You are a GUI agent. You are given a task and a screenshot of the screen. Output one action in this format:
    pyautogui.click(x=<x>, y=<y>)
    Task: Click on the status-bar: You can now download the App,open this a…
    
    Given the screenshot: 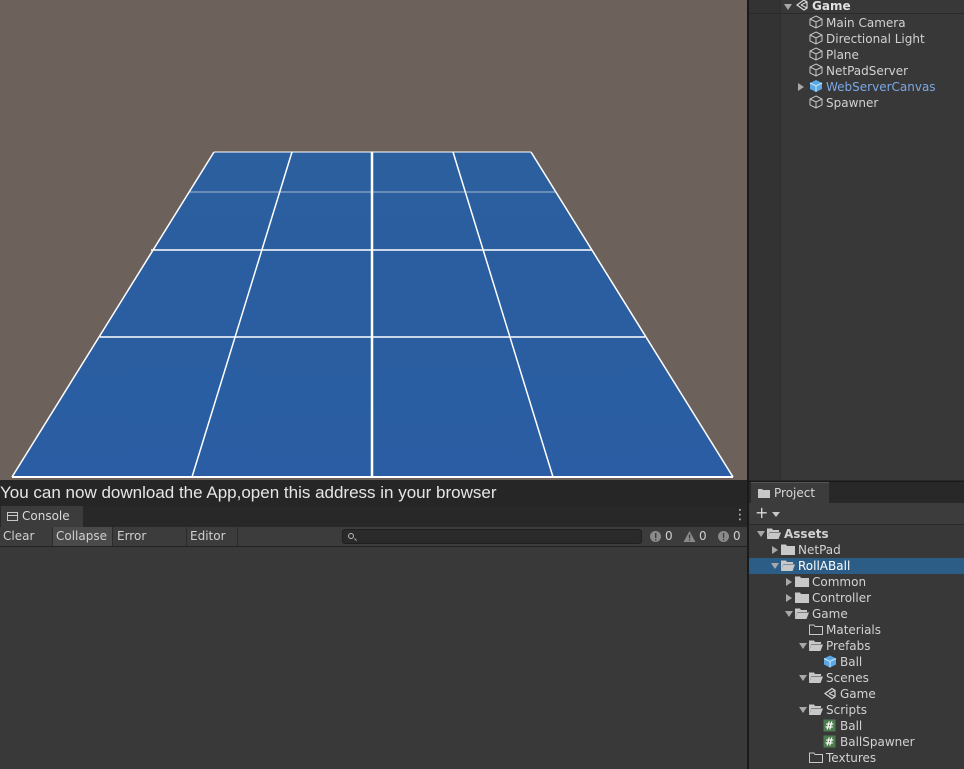 What is the action you would take?
    pyautogui.click(x=374, y=493)
    